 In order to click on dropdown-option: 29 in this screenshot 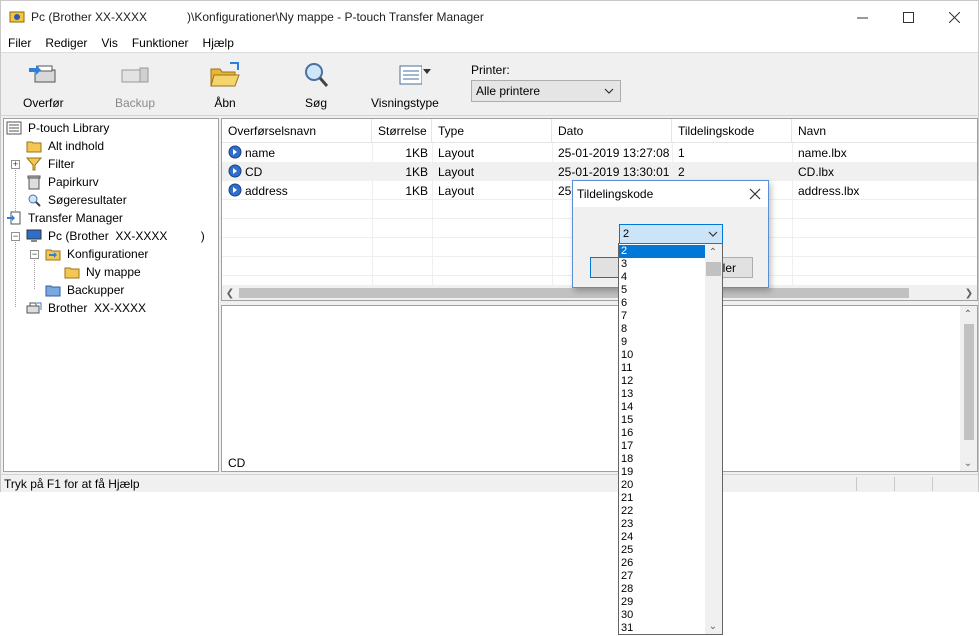, I will do `click(662, 602)`.